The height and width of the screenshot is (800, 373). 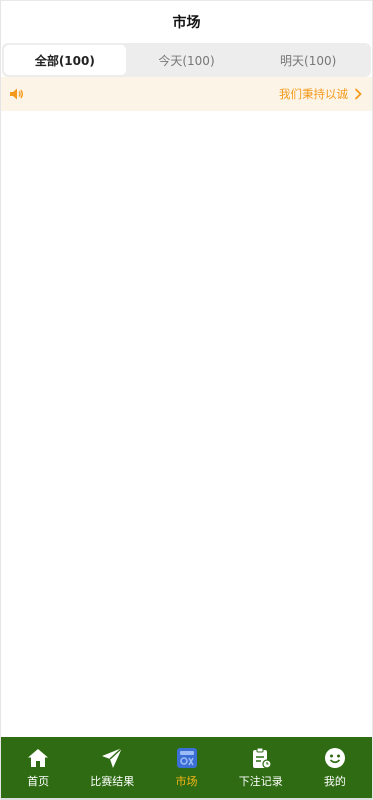 I want to click on page-header: 市场, so click(x=186, y=21).